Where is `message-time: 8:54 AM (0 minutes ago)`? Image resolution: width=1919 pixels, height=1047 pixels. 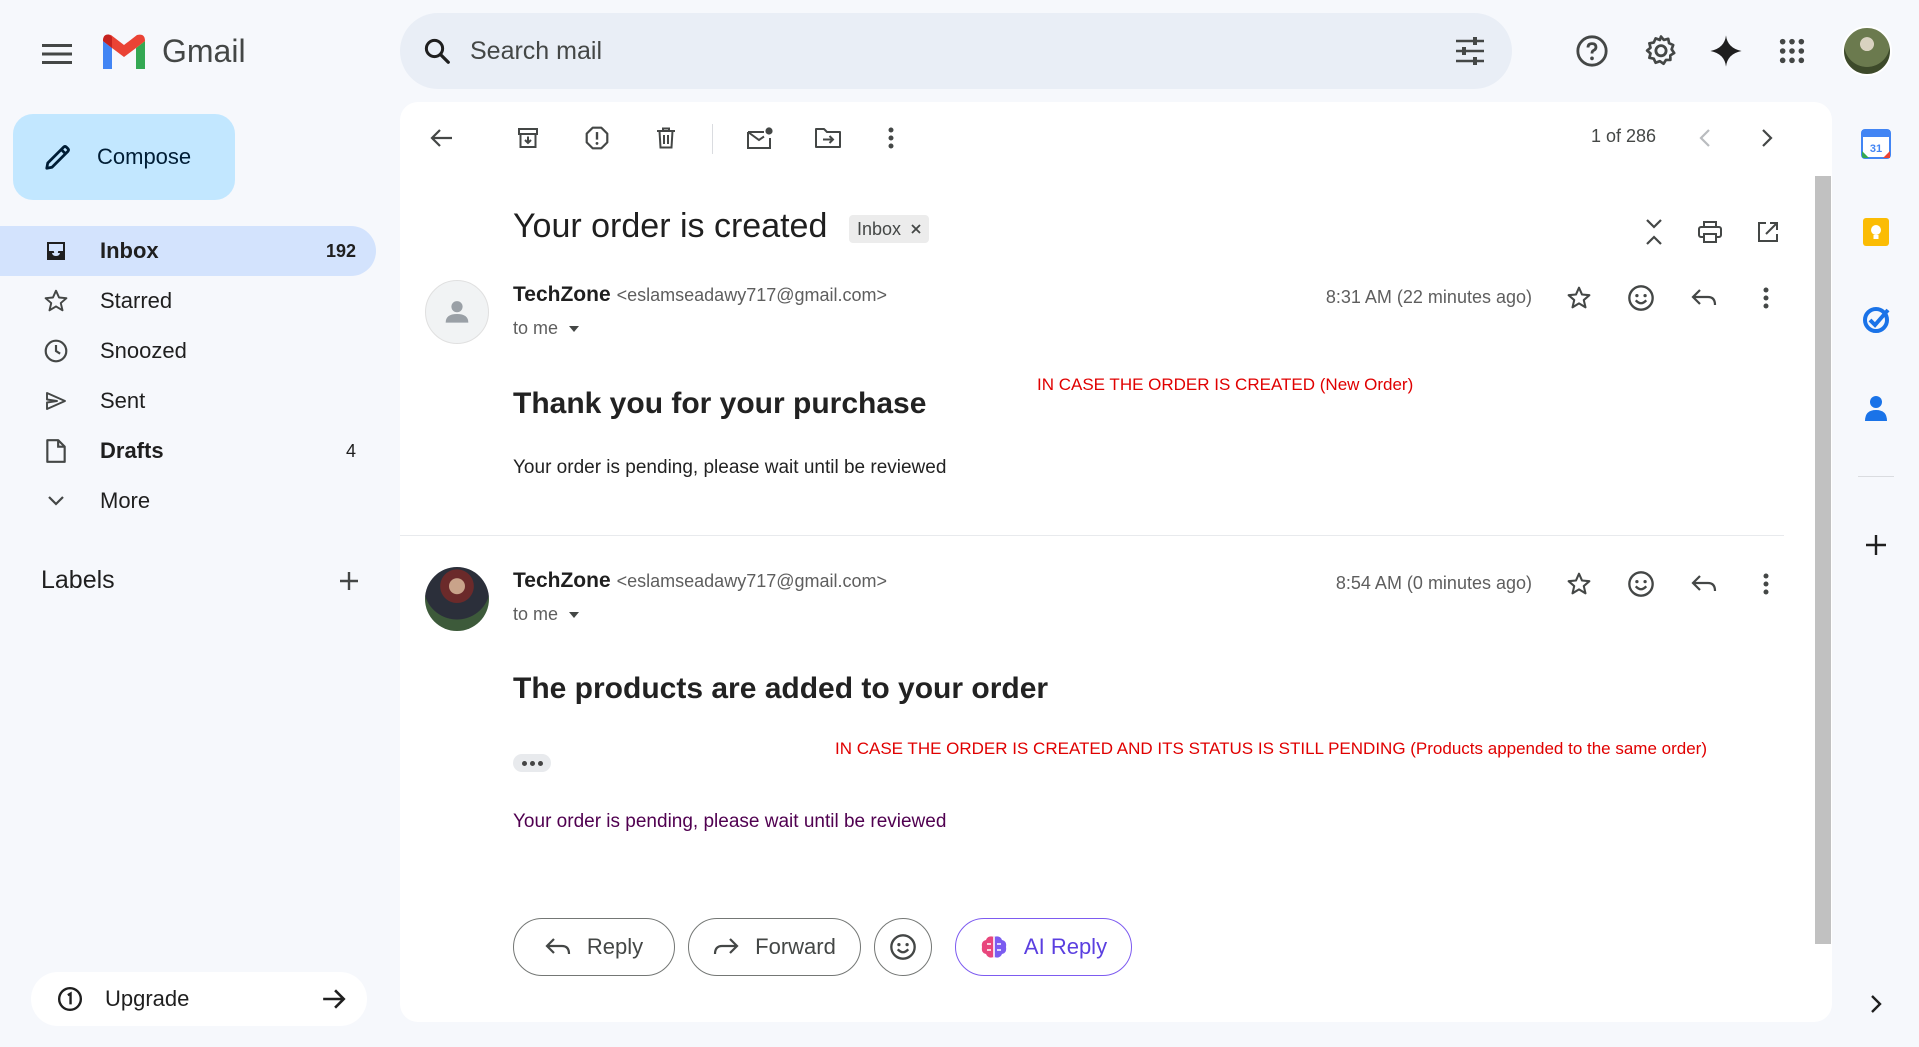
message-time: 8:54 AM (0 minutes ago) is located at coordinates (1433, 583).